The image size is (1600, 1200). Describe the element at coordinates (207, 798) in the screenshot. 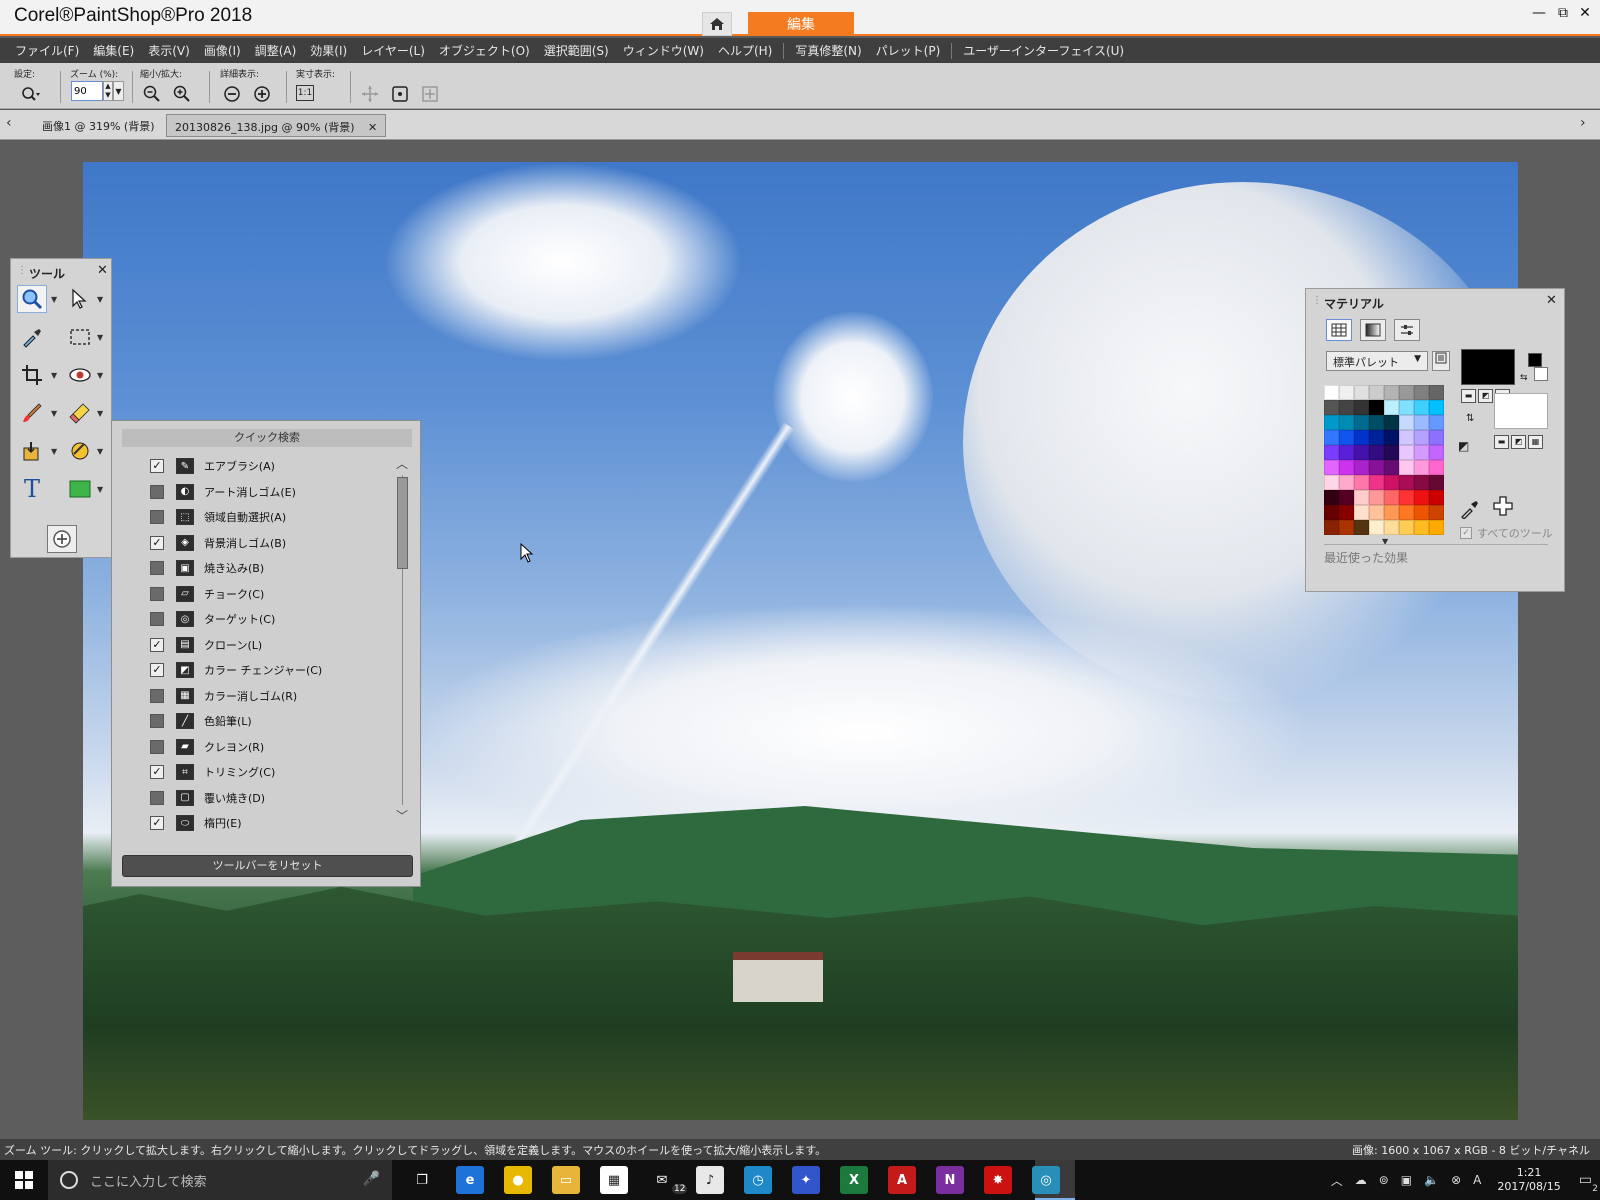

I see `quick-search-item: ▢ 覆い焼き(D)` at that location.